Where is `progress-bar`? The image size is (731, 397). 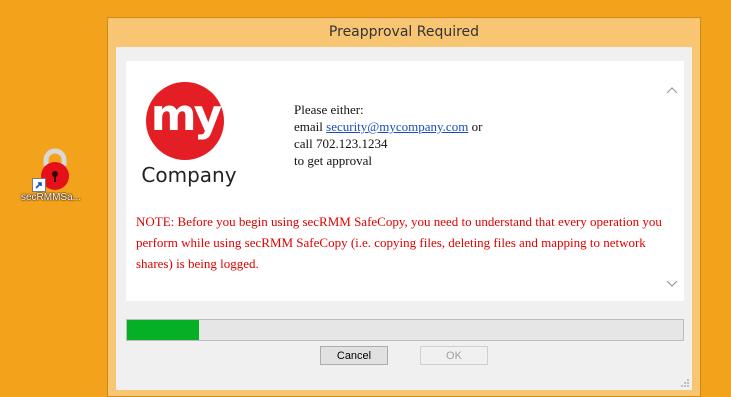 progress-bar is located at coordinates (405, 330).